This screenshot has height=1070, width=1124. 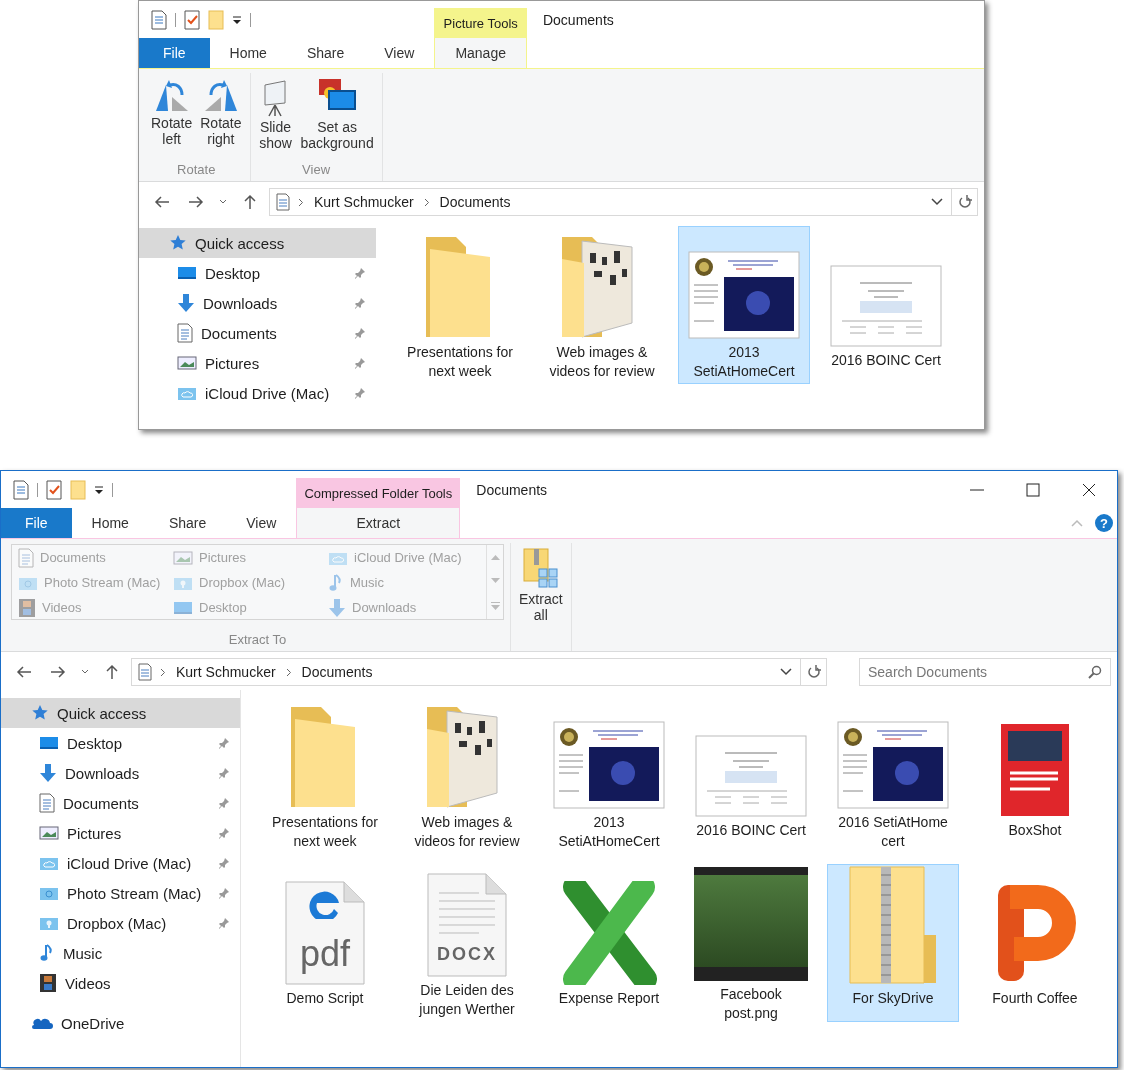 What do you see at coordinates (378, 523) in the screenshot?
I see `ribbon-tab: Extract` at bounding box center [378, 523].